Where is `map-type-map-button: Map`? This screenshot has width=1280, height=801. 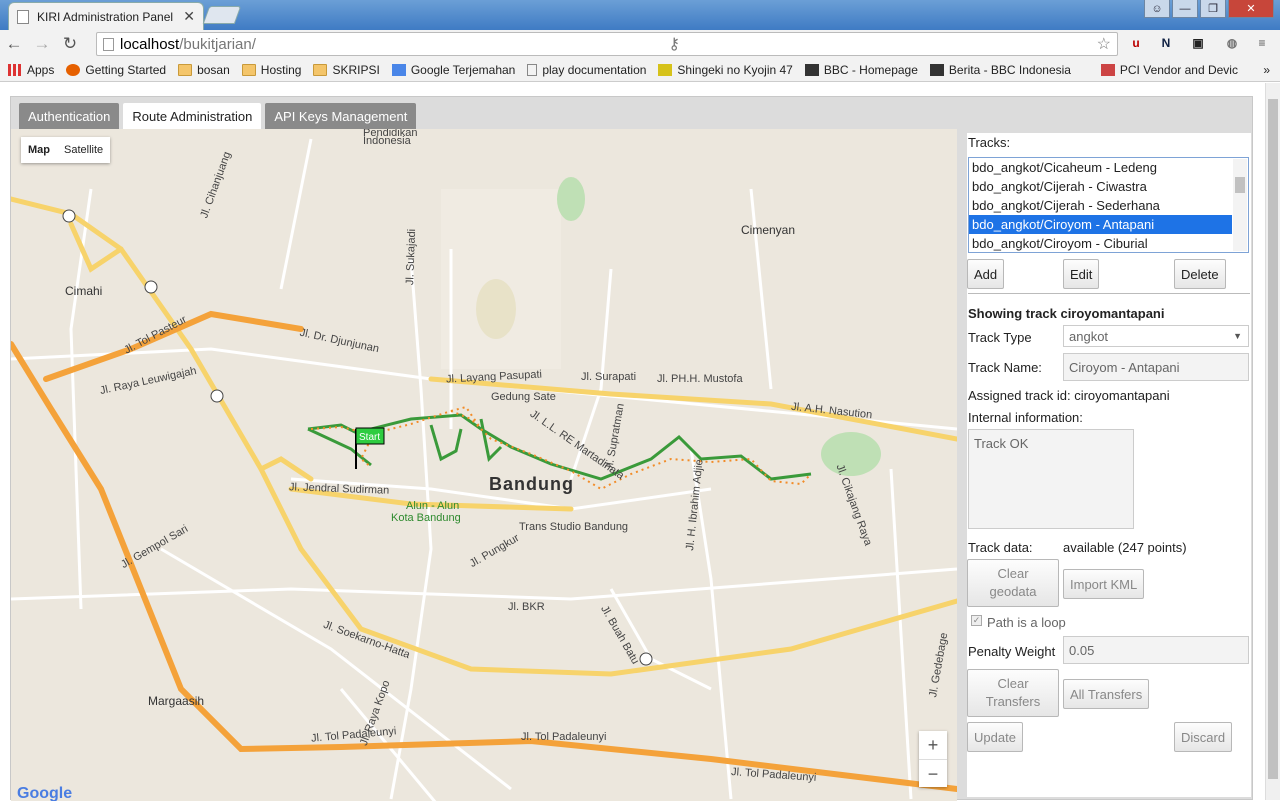 map-type-map-button: Map is located at coordinates (39, 150).